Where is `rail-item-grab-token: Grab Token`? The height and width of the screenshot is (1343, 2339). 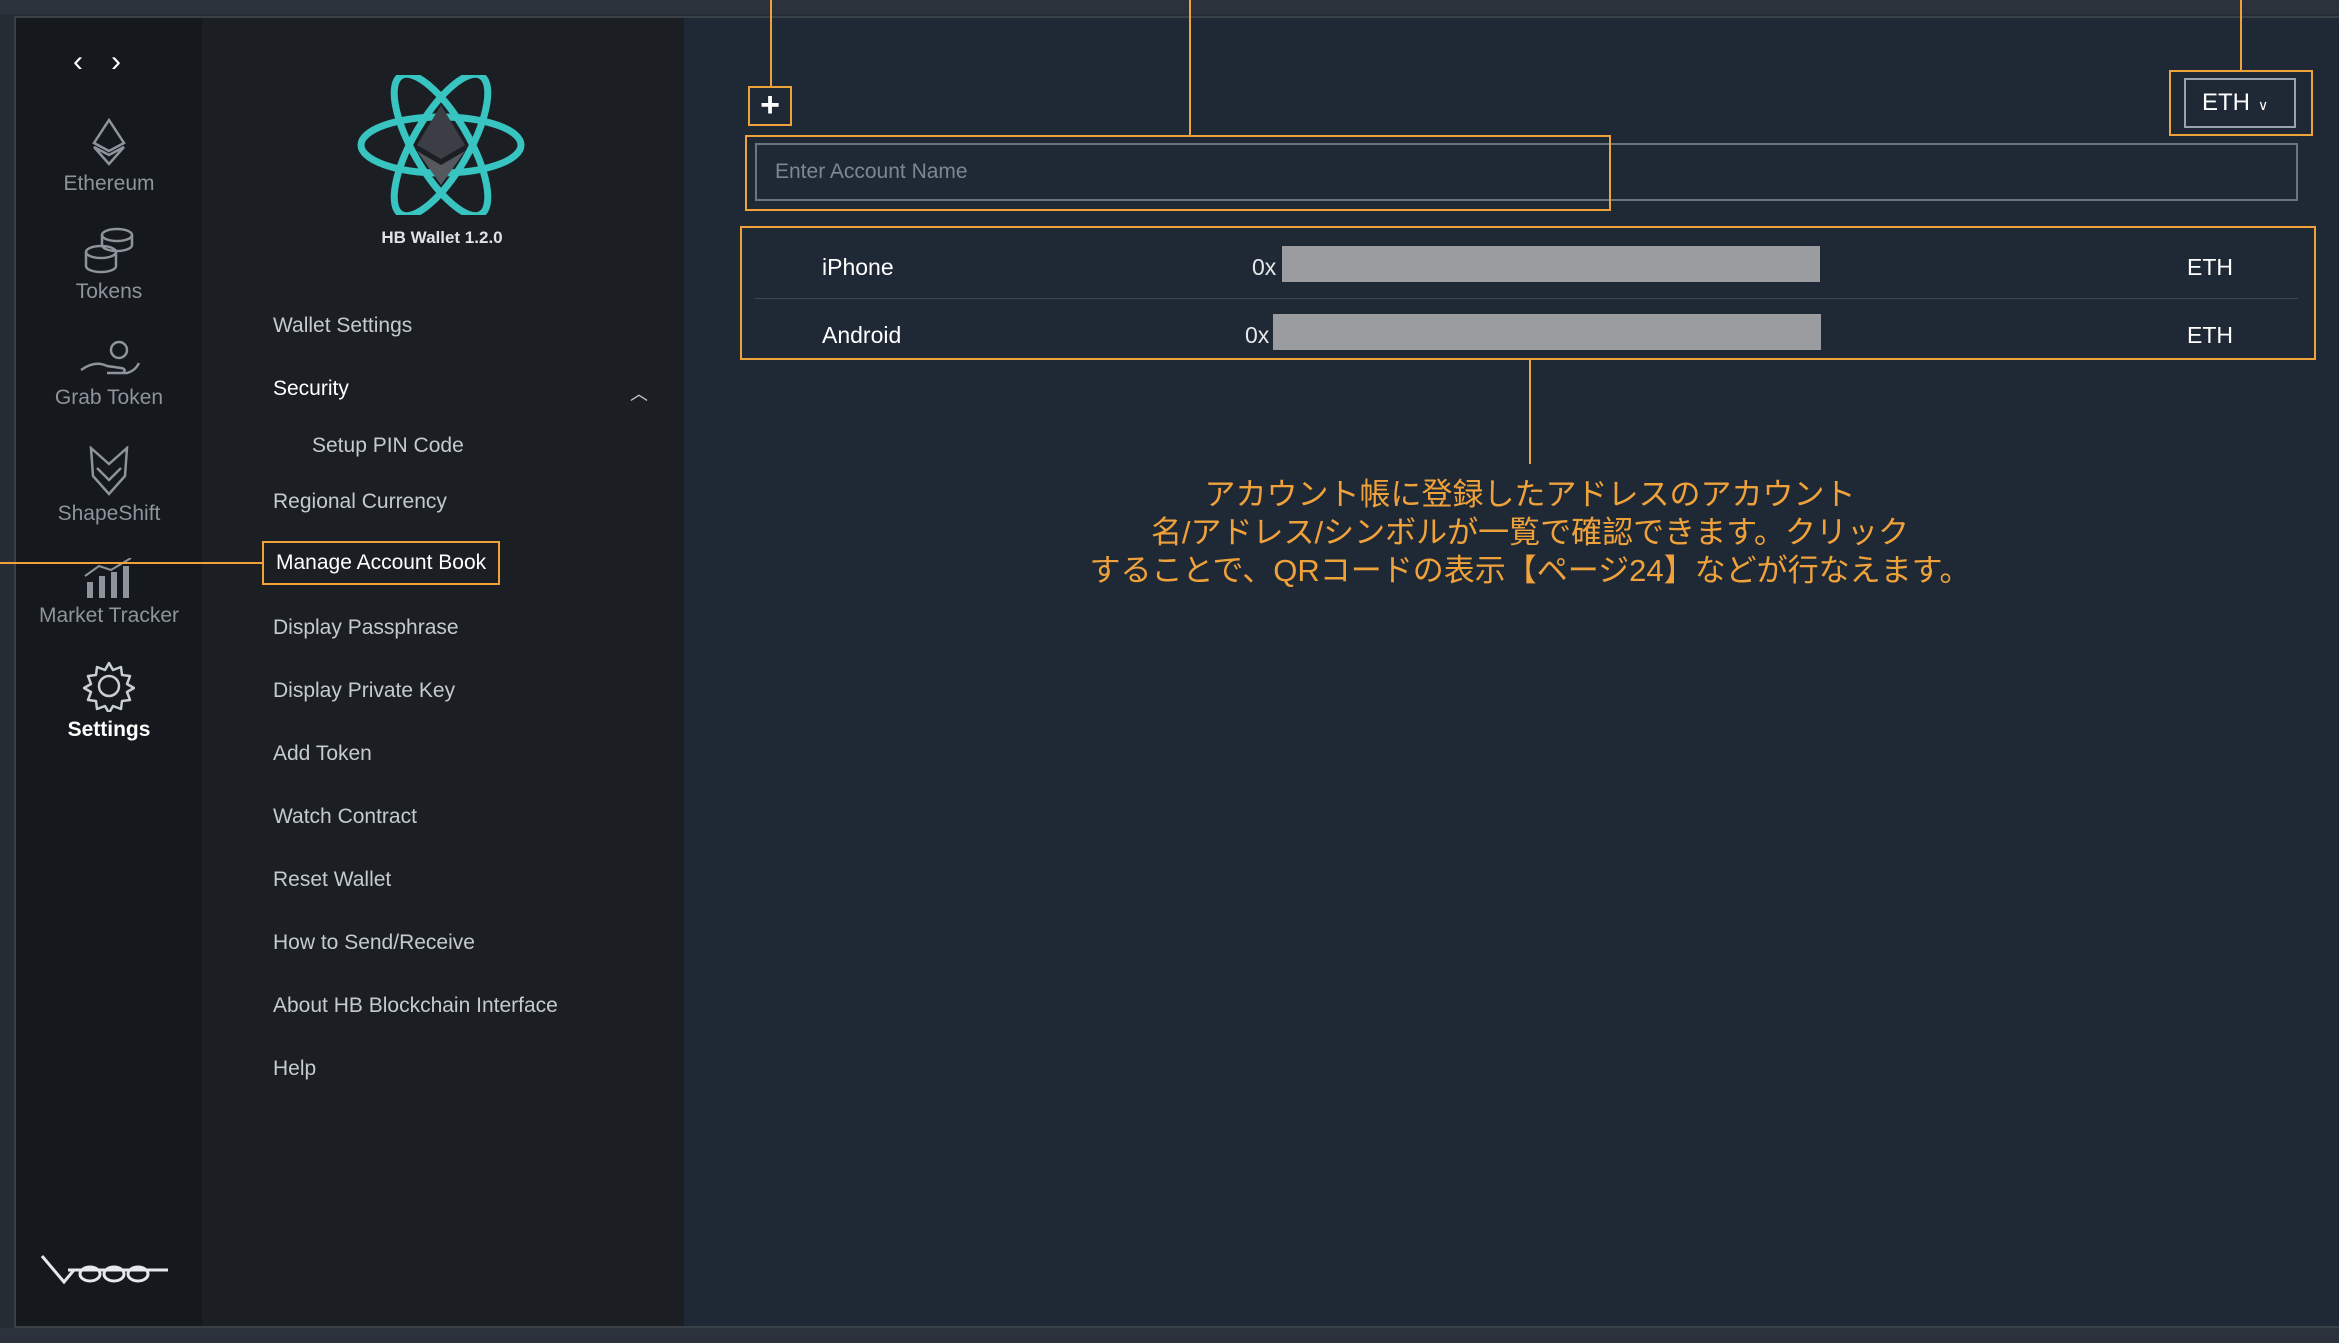 rail-item-grab-token: Grab Token is located at coordinates (109, 375).